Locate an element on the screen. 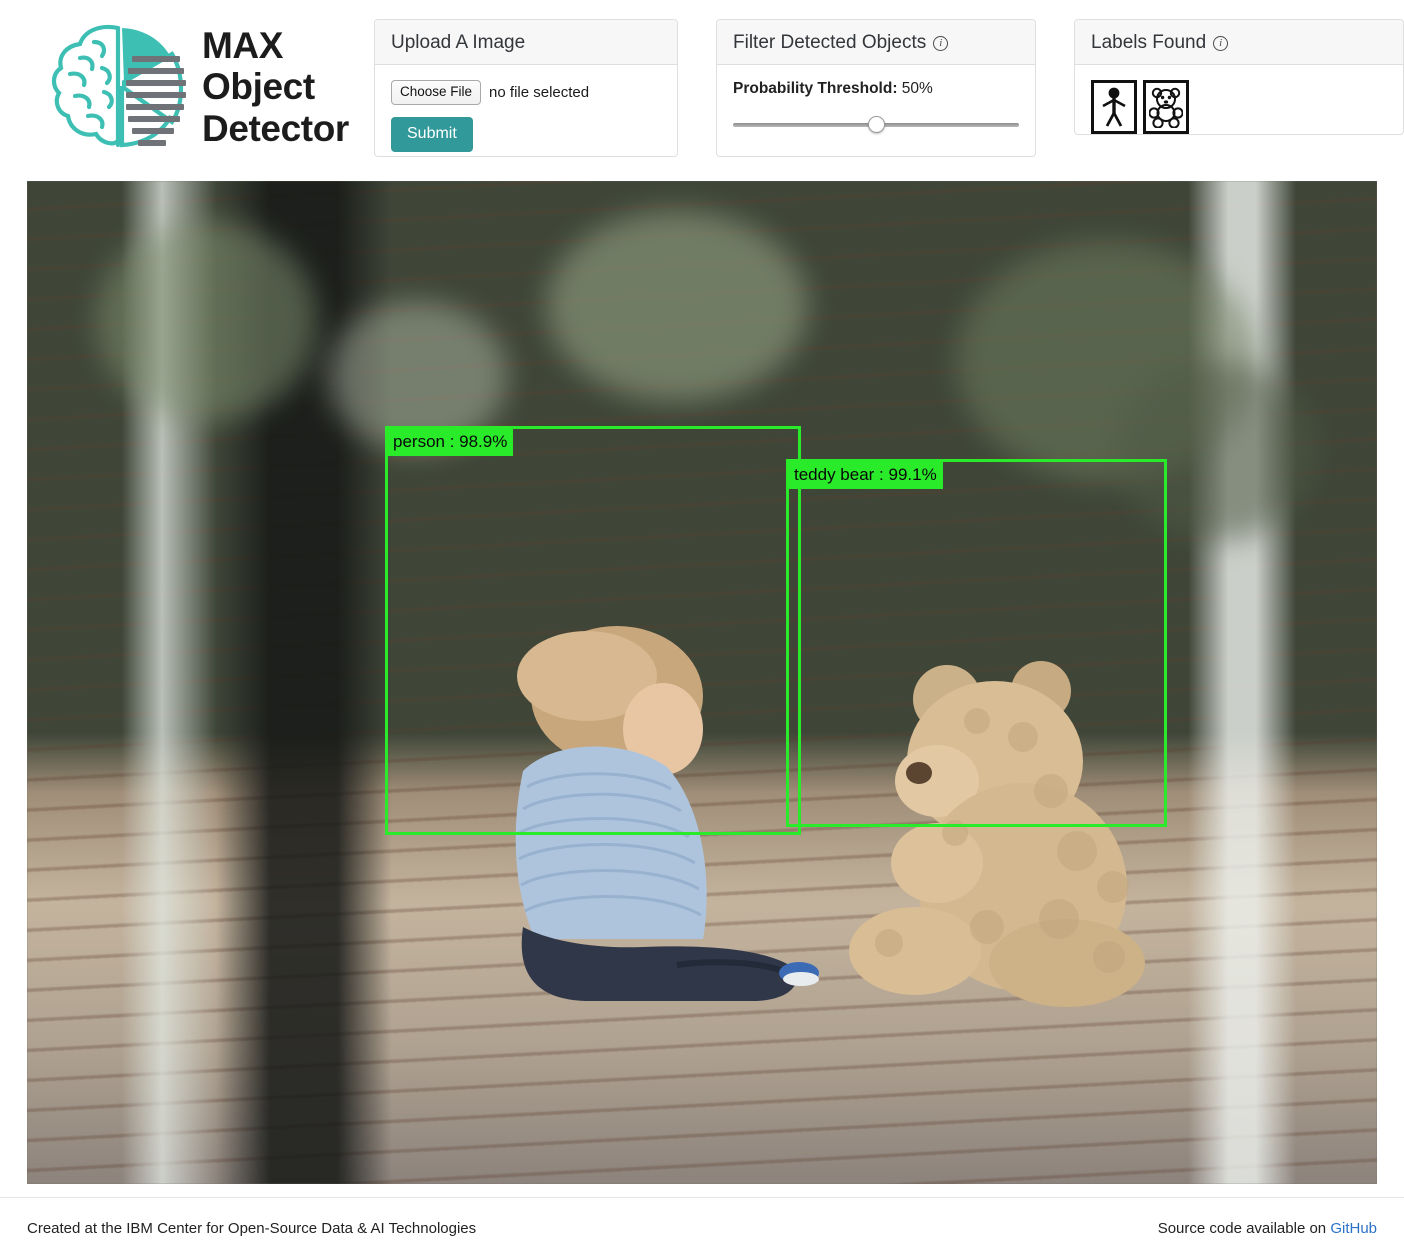  slider-thumb is located at coordinates (876, 124).